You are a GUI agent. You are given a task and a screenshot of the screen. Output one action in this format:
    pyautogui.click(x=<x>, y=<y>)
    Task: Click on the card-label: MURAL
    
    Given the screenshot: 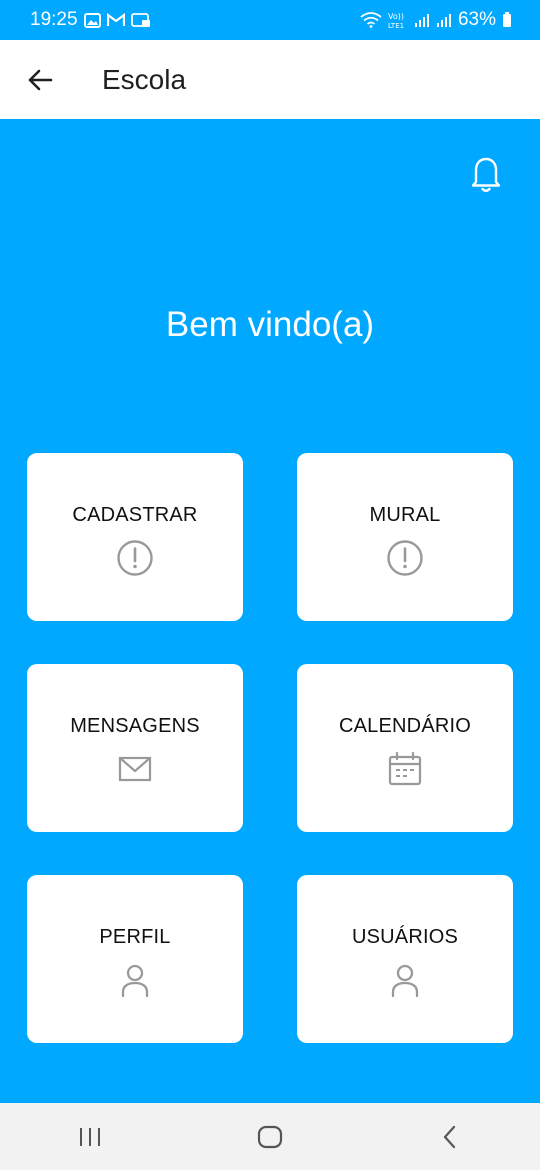 What is the action you would take?
    pyautogui.click(x=405, y=515)
    